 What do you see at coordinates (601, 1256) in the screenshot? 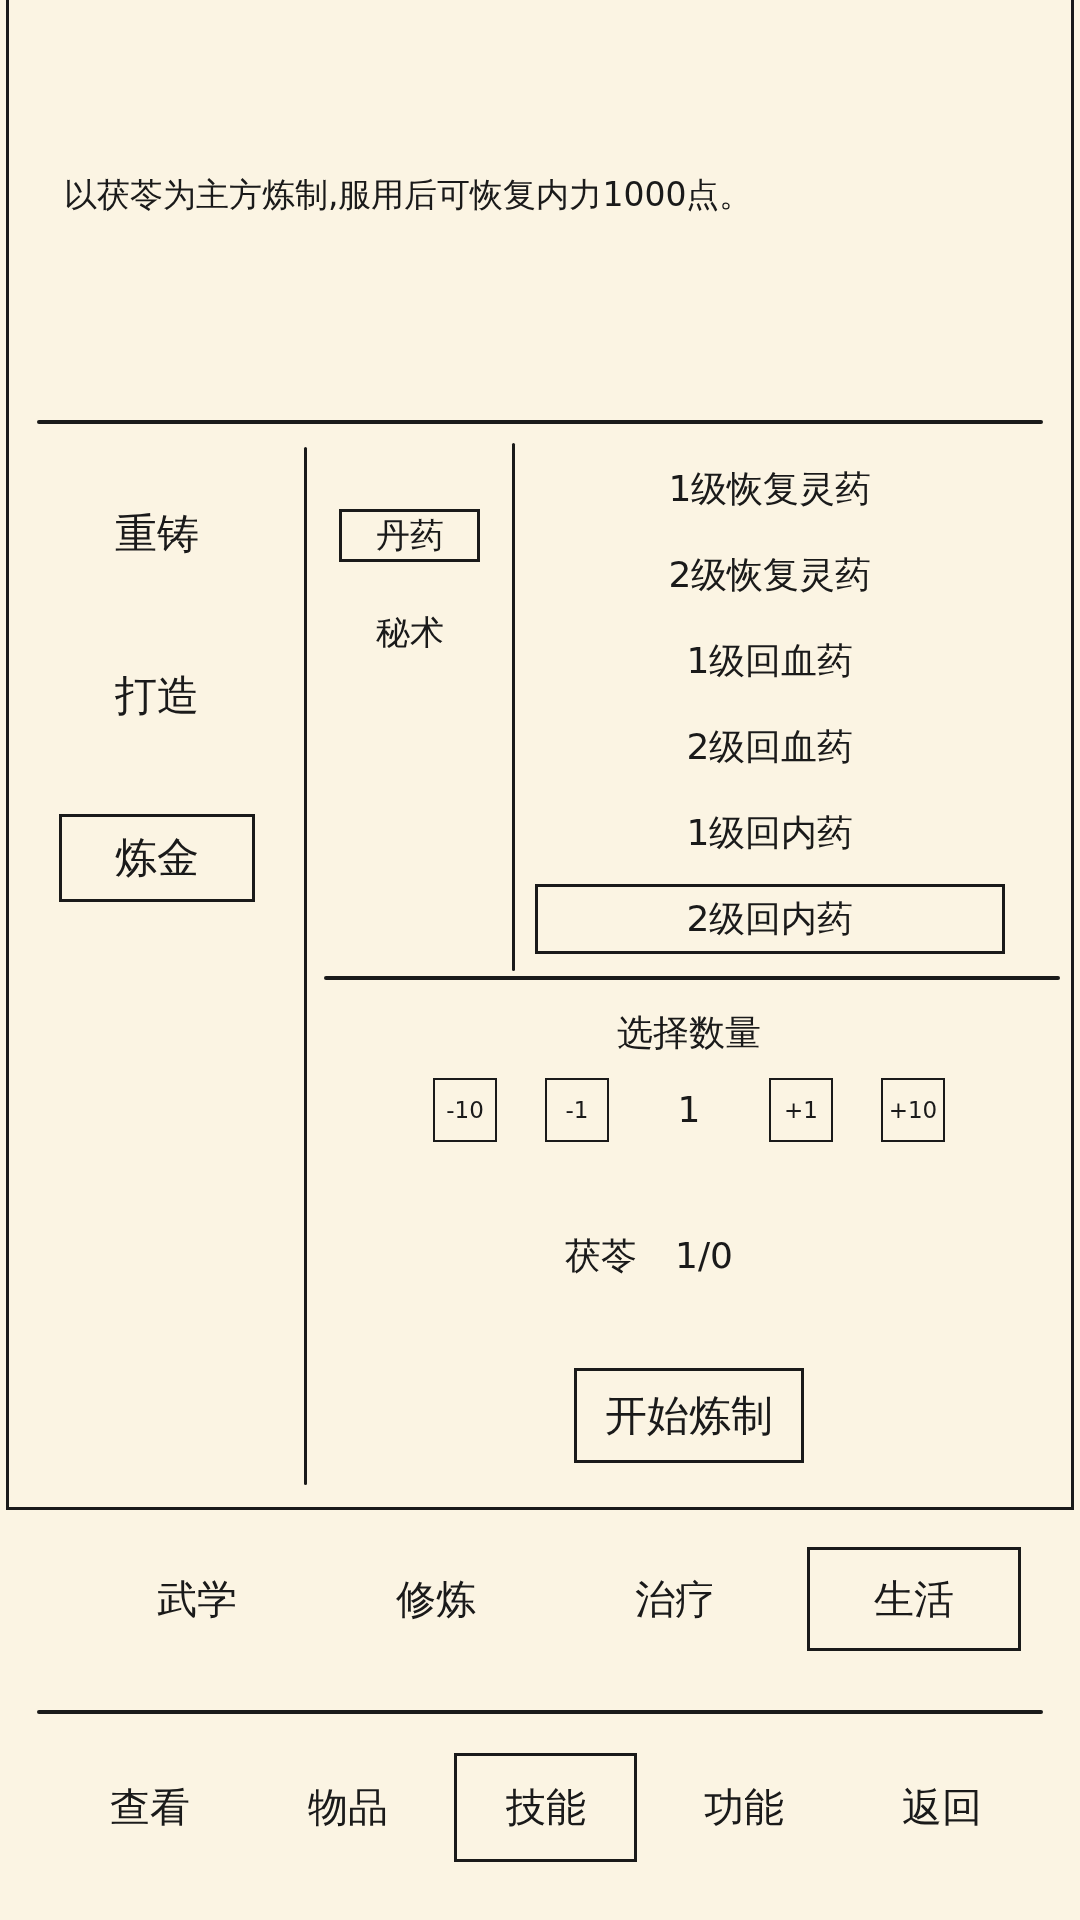
I see `material-name: 茯苓` at bounding box center [601, 1256].